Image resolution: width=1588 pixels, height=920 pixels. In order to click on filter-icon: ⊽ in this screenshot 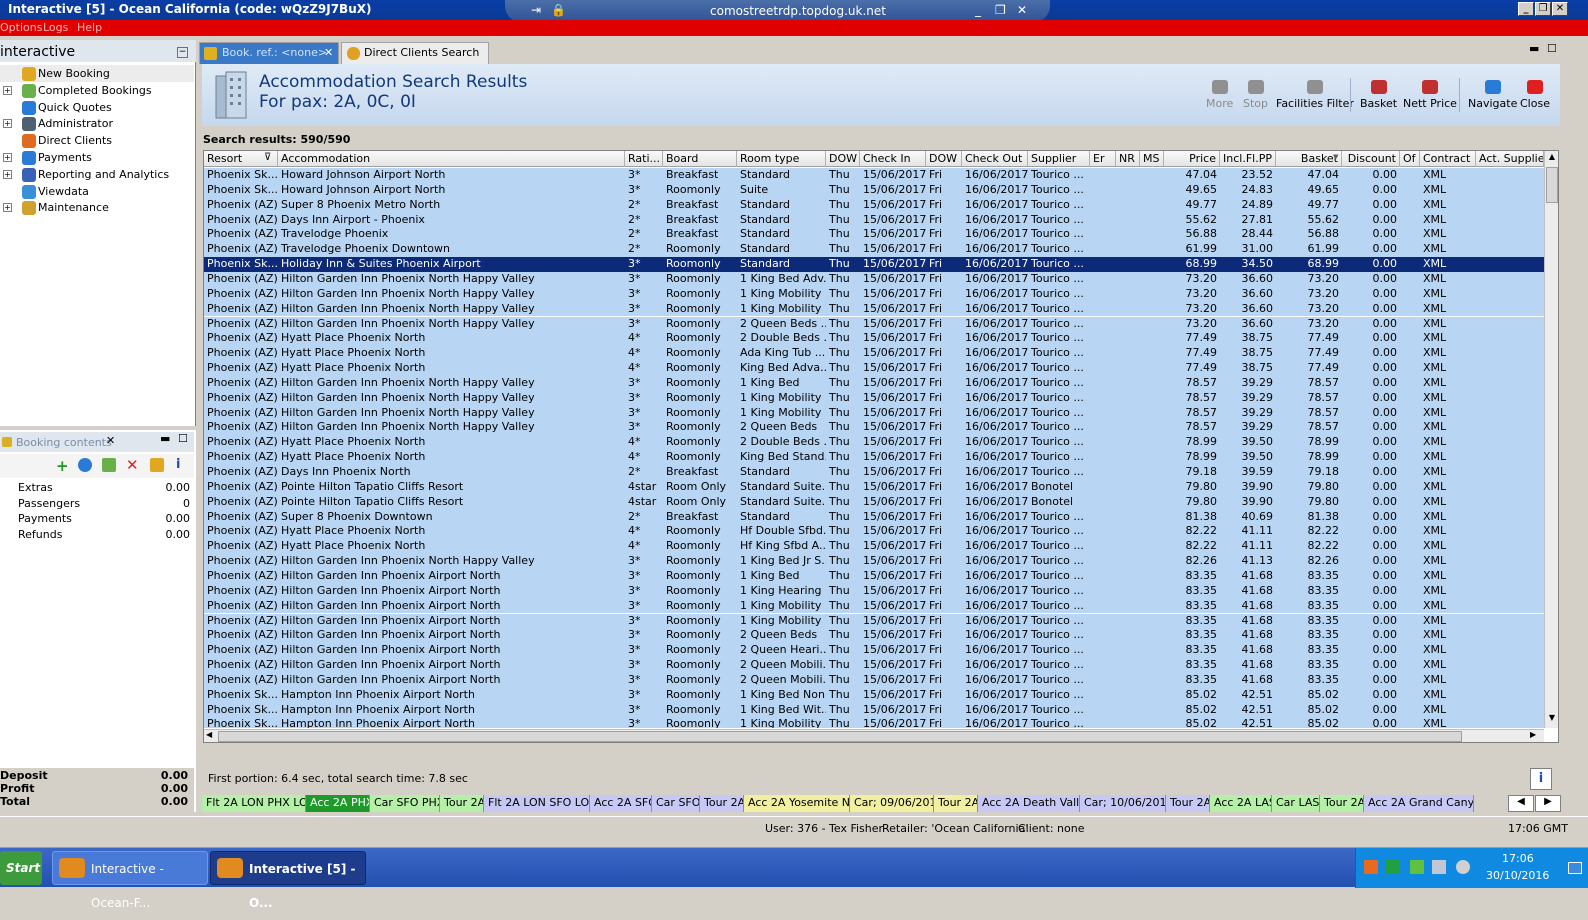, I will do `click(267, 157)`.